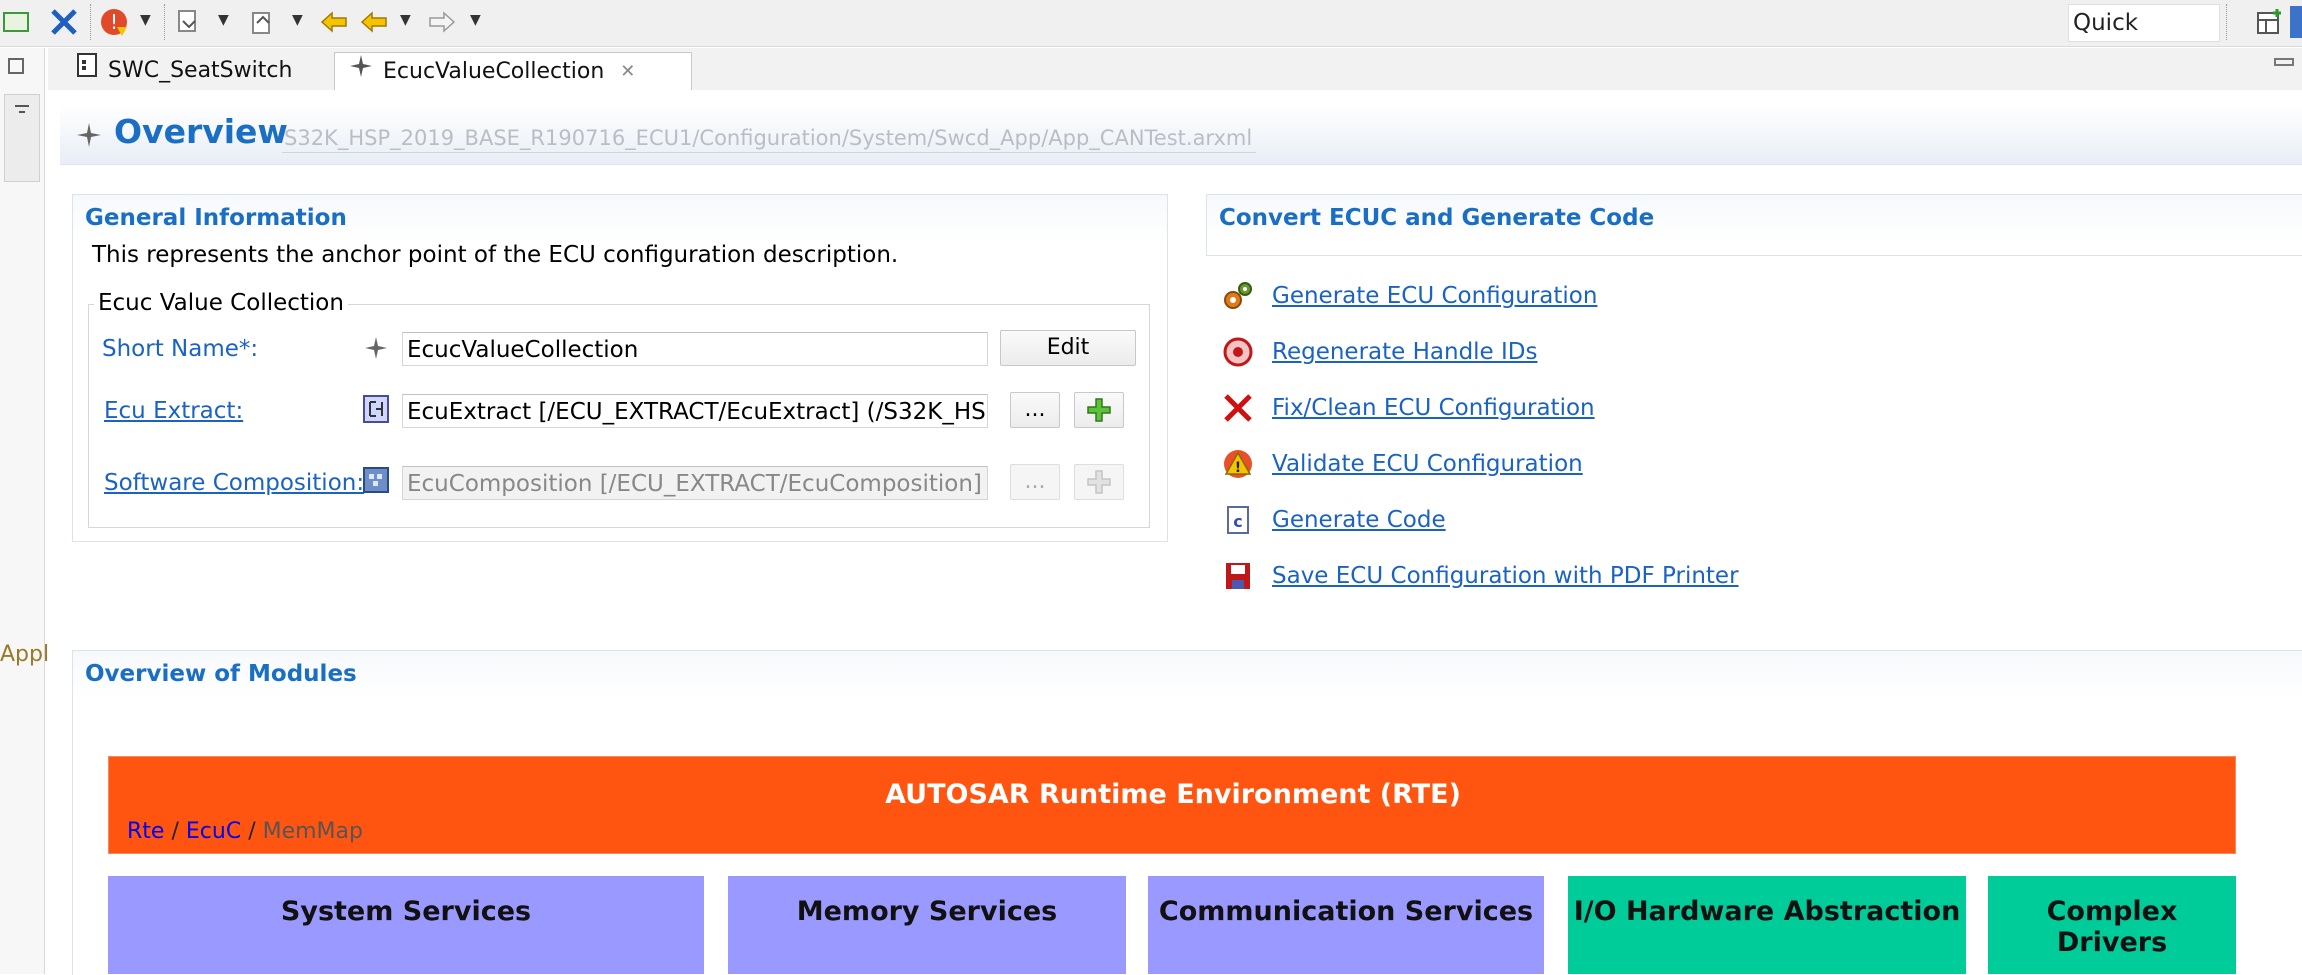 This screenshot has height=975, width=2302. I want to click on action-generate-code: c Generate Code, so click(1334, 520).